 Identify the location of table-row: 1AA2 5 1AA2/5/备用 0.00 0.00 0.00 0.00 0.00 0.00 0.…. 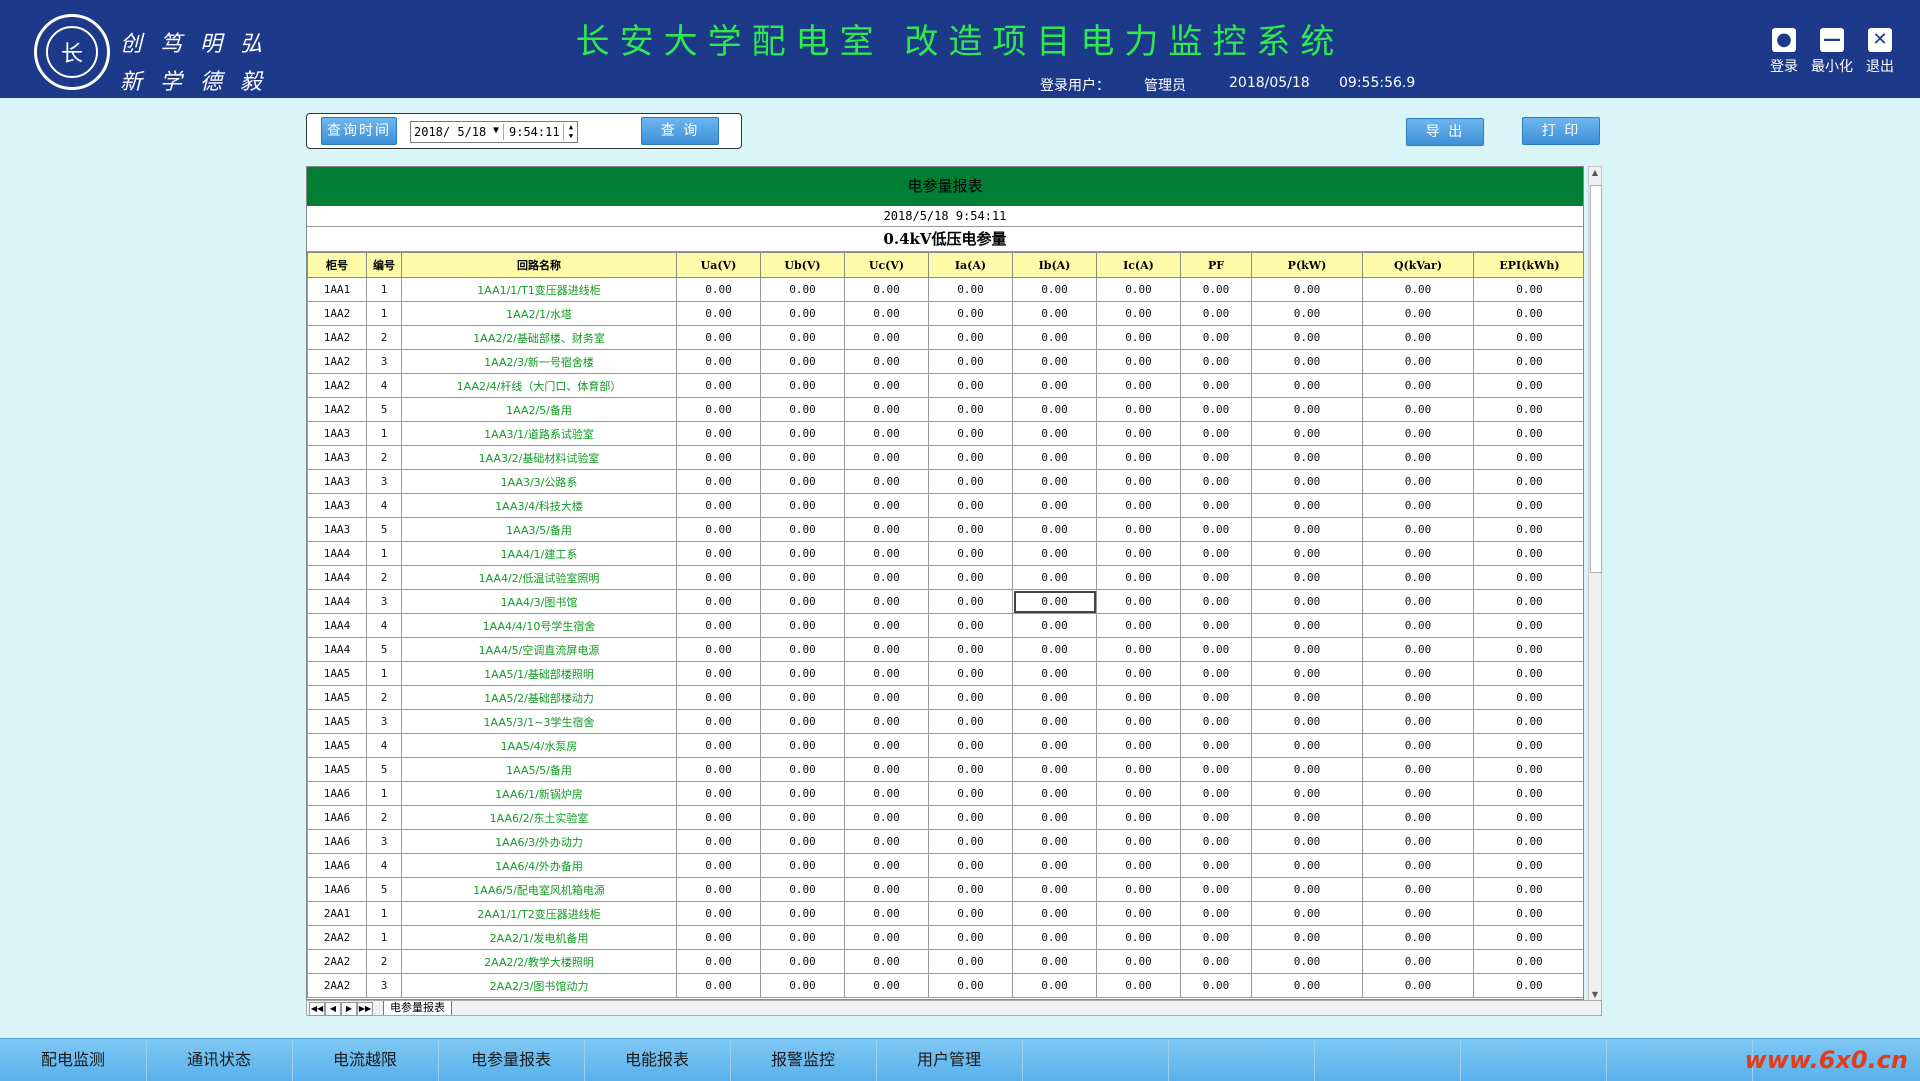
(945, 409).